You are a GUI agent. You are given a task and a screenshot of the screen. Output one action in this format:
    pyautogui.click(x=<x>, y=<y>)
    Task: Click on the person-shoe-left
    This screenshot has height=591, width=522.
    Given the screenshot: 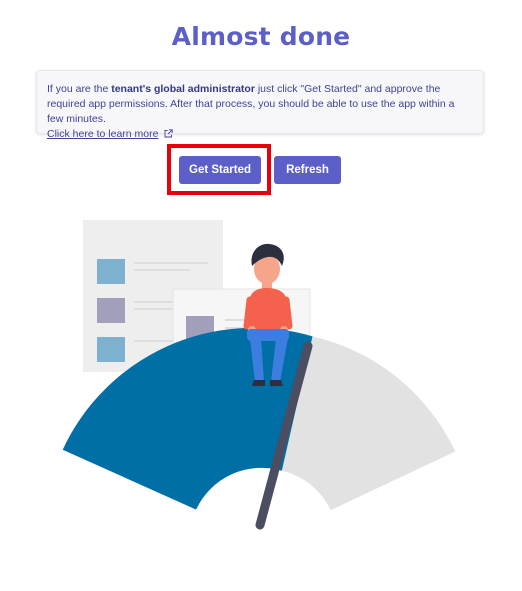 What is the action you would take?
    pyautogui.click(x=258, y=383)
    